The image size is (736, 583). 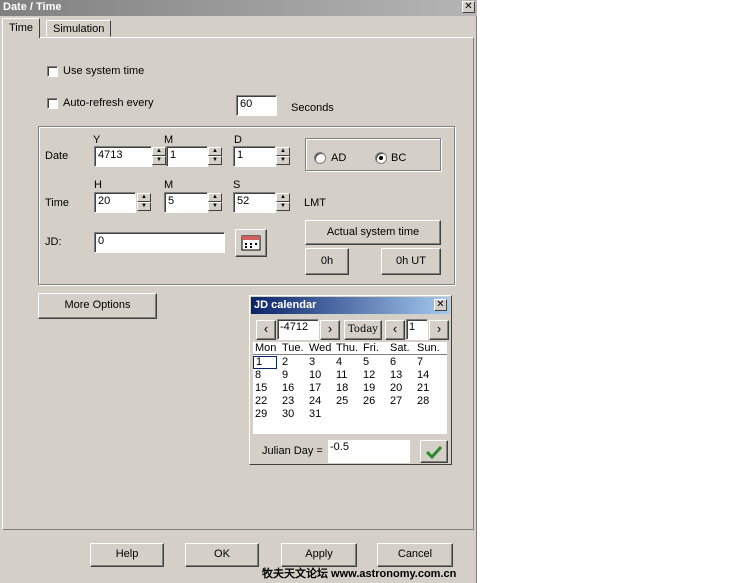 I want to click on tab-simulation-label: Simulation, so click(x=79, y=29).